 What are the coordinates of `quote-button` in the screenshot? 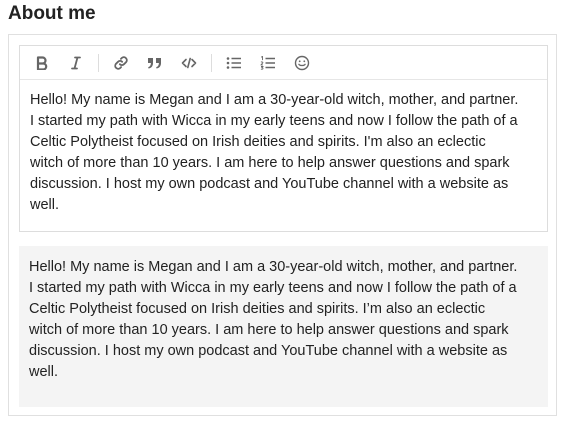 It's located at (155, 63).